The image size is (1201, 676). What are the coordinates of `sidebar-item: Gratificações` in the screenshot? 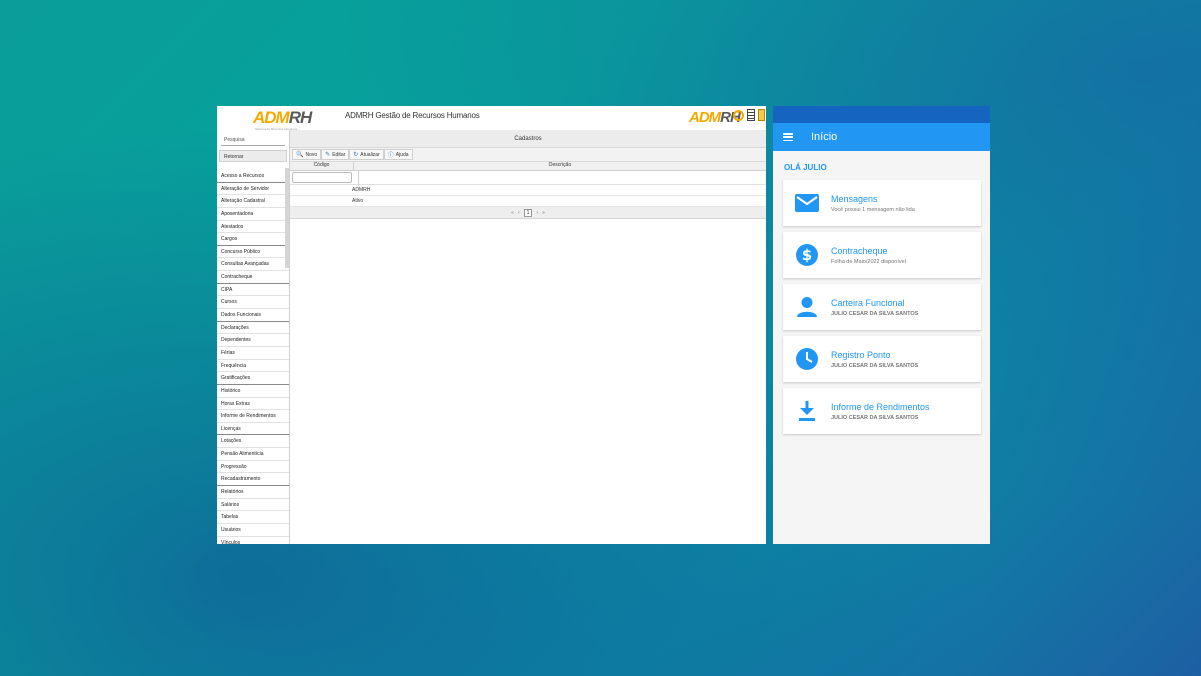 It's located at (253, 378).